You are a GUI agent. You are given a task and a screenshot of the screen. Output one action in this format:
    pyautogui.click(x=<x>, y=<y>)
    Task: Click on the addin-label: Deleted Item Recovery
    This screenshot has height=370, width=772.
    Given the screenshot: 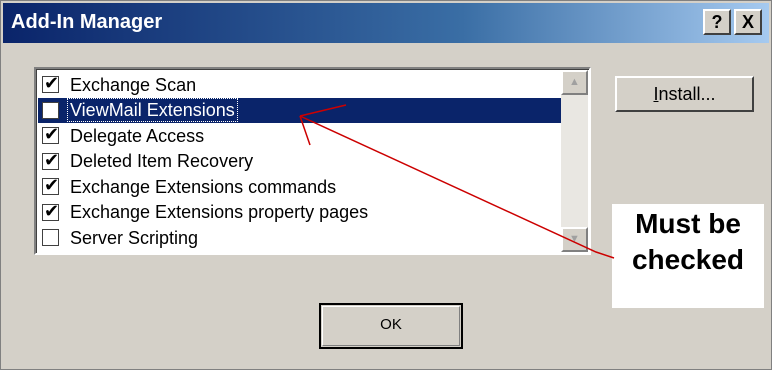 What is the action you would take?
    pyautogui.click(x=162, y=161)
    